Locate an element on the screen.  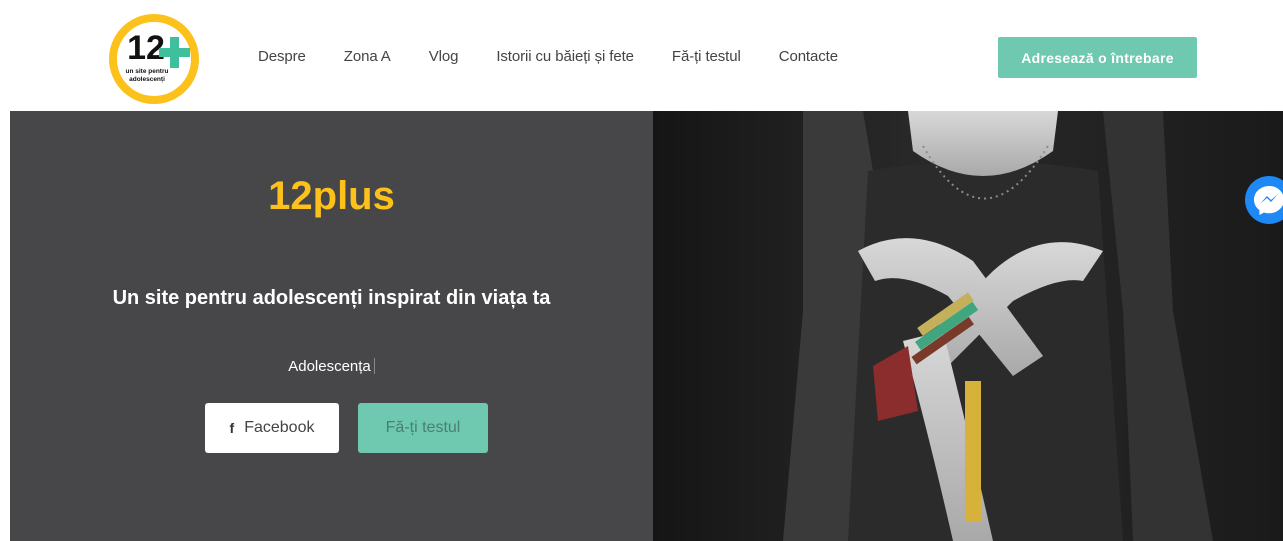
typed-text-value: Adolescența is located at coordinates (329, 366).